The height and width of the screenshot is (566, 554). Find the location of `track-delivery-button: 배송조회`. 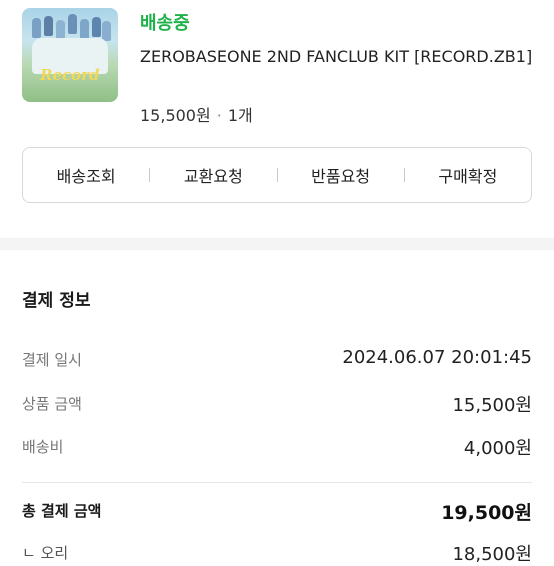

track-delivery-button: 배송조회 is located at coordinates (86, 175).